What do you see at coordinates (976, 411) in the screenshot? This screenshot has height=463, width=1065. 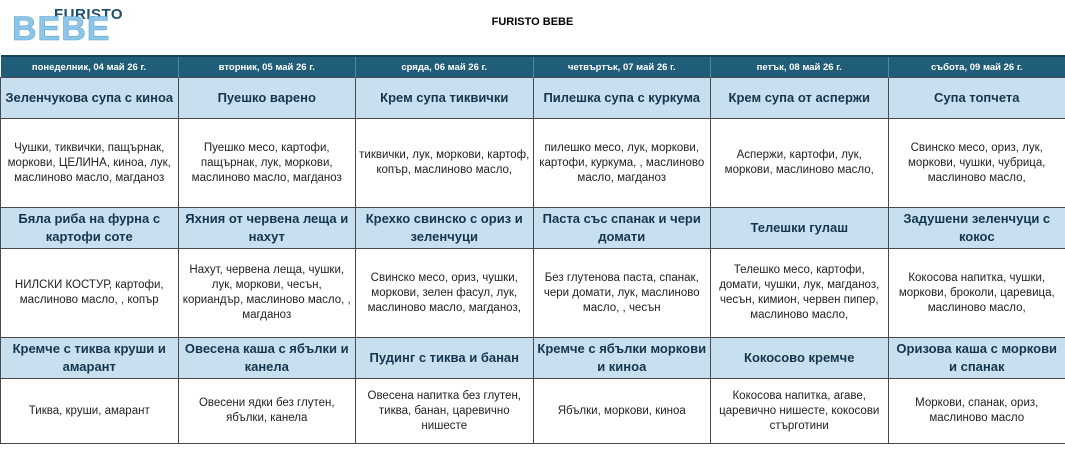 I see `ingredients-cell: Моркови, спанак, ориз, маслиново масло` at bounding box center [976, 411].